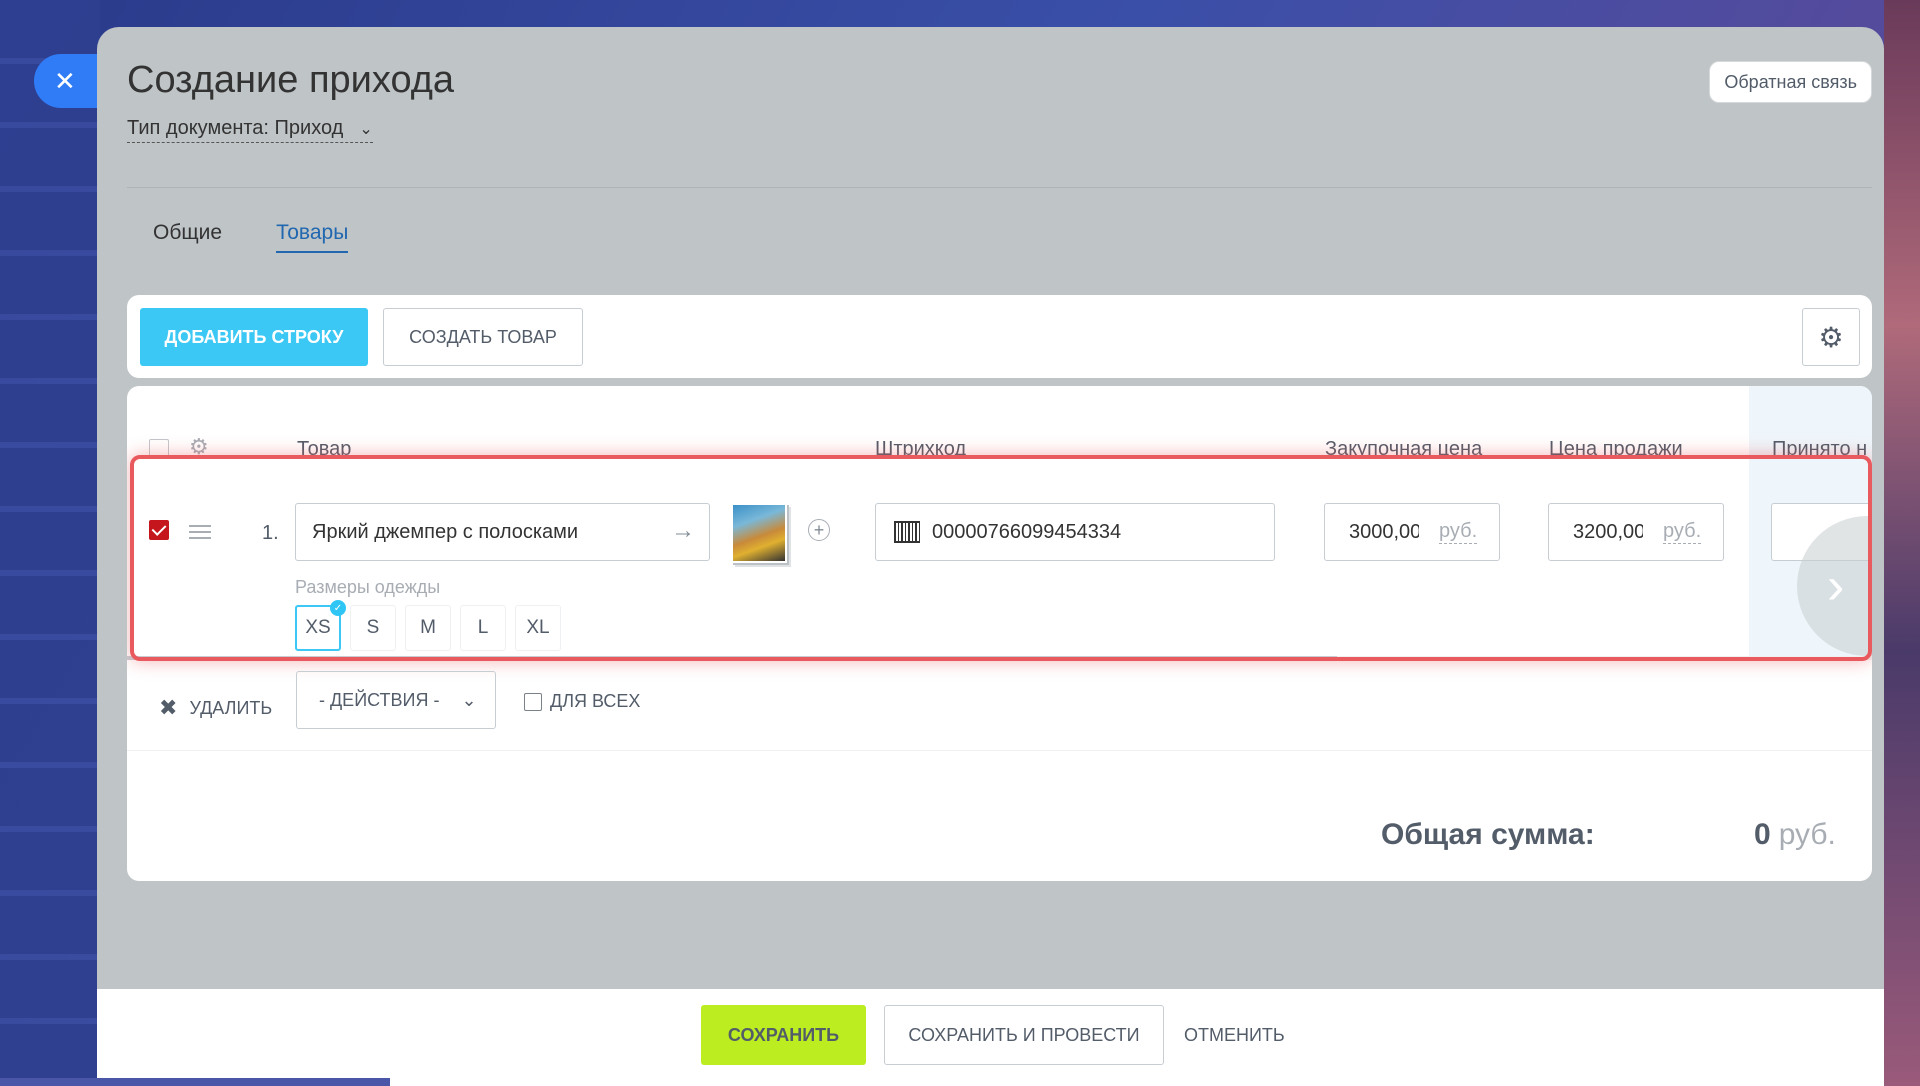  I want to click on feedback-button: Обратная связь, so click(1790, 82).